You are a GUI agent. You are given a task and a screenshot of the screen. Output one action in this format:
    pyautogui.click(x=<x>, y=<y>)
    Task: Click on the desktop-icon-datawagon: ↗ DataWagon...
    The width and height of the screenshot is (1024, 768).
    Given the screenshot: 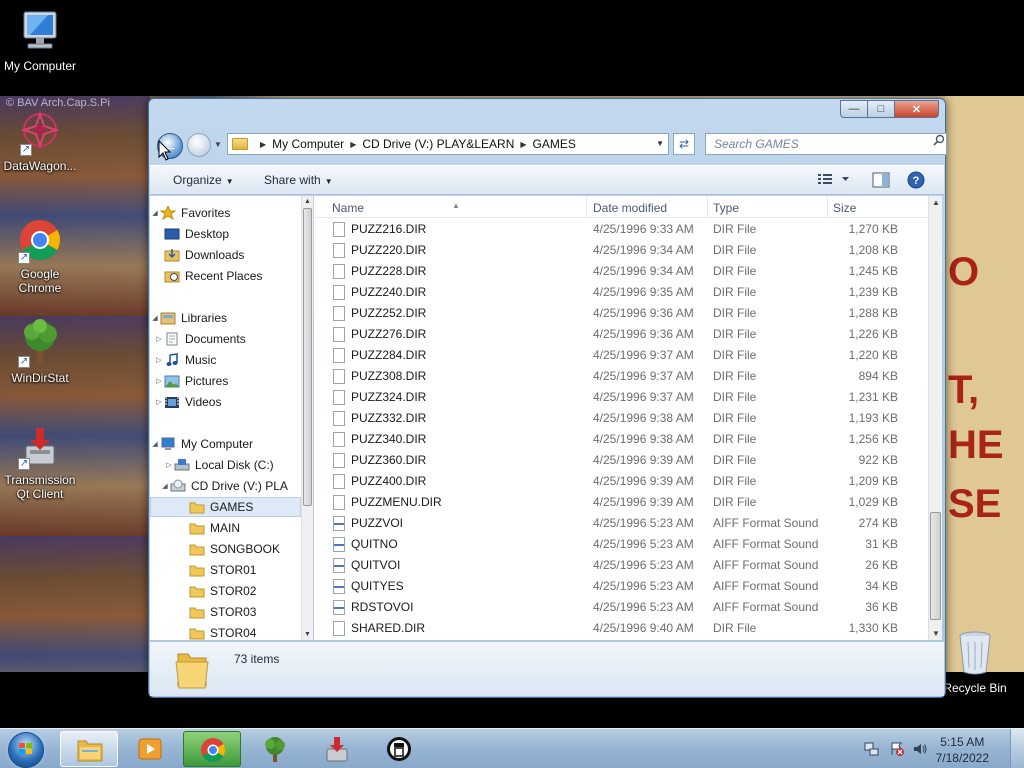 What is the action you would take?
    pyautogui.click(x=40, y=141)
    